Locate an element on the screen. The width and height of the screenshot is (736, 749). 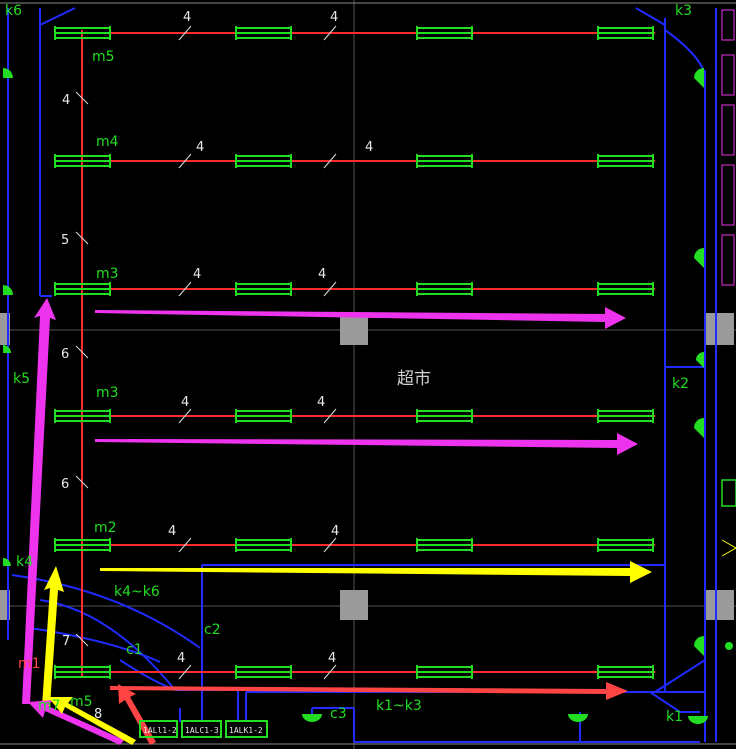
wire-count: 7 is located at coordinates (66, 641).